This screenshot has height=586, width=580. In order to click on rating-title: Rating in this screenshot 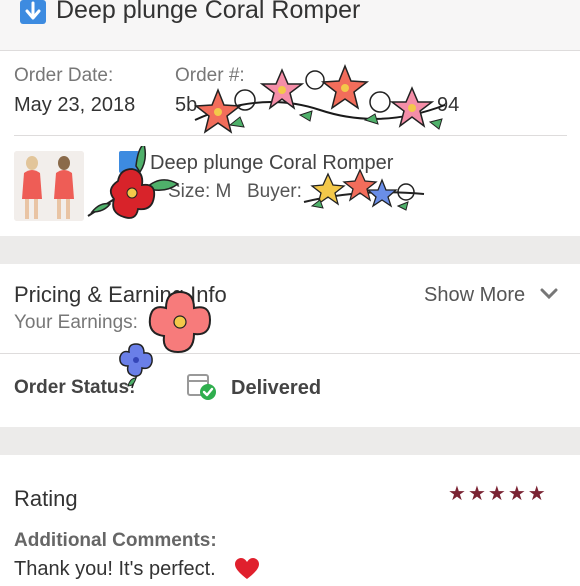, I will do `click(46, 498)`.